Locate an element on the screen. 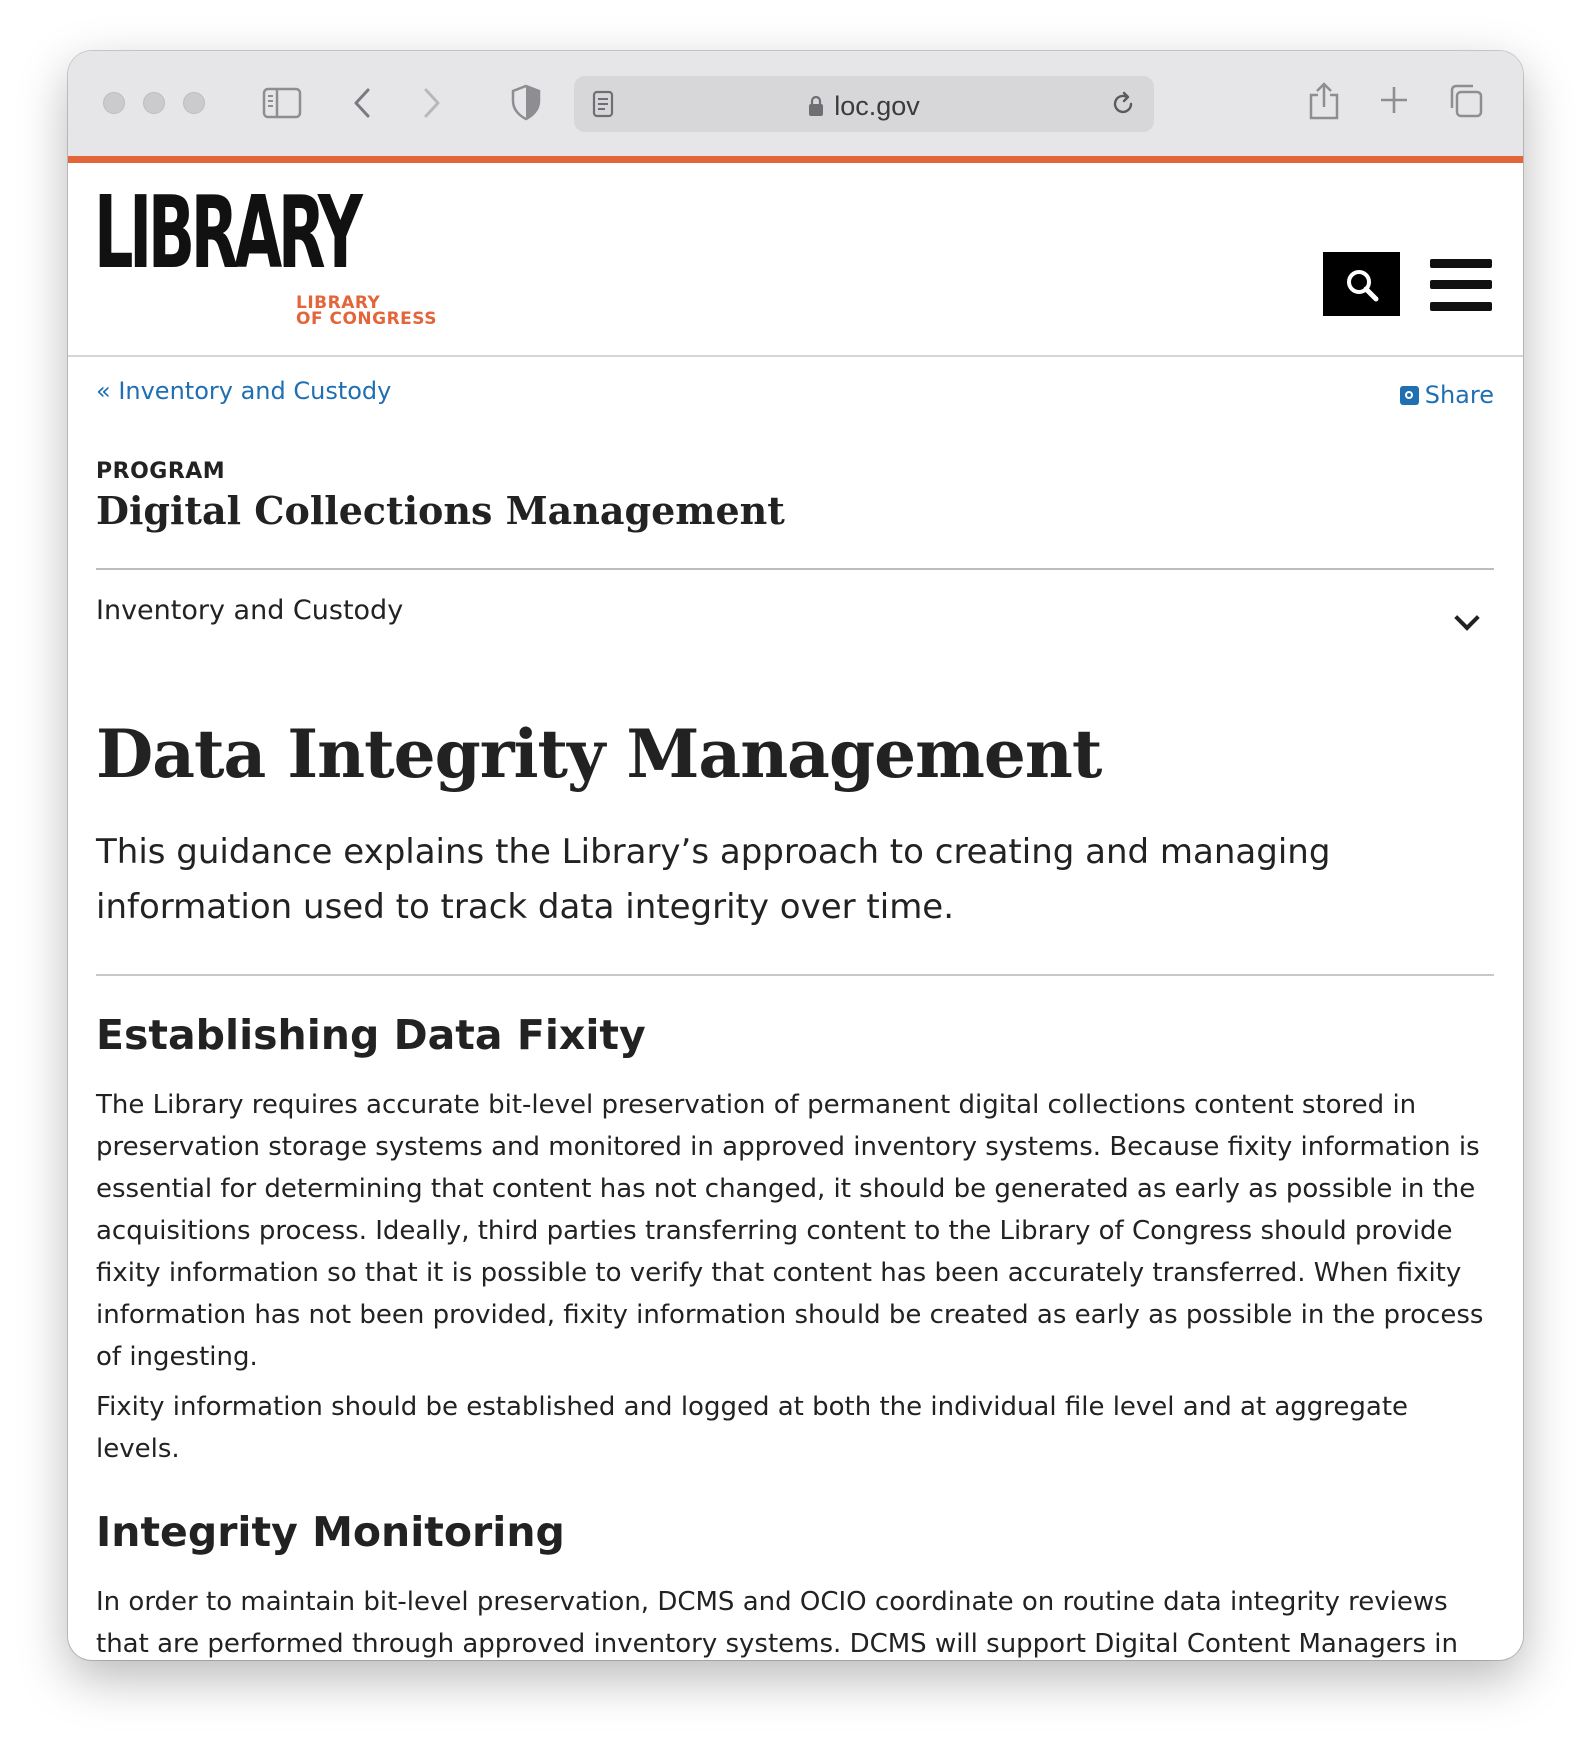  address-bar: loc.gov is located at coordinates (864, 104).